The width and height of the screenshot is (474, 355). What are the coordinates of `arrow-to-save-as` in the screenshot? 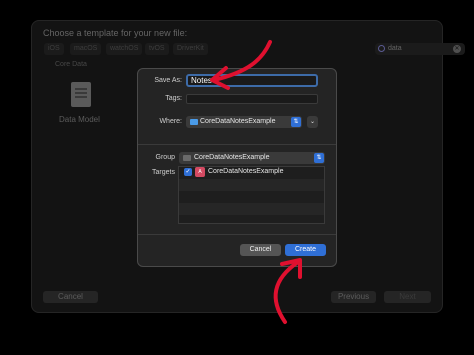 It's located at (242, 61).